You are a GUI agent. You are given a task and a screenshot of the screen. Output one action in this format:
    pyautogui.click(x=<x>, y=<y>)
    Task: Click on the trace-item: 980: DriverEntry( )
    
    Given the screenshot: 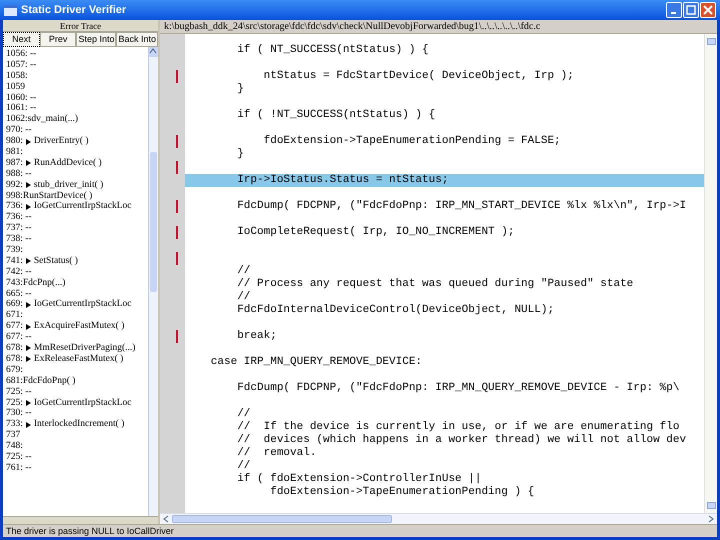 What is the action you would take?
    pyautogui.click(x=77, y=142)
    